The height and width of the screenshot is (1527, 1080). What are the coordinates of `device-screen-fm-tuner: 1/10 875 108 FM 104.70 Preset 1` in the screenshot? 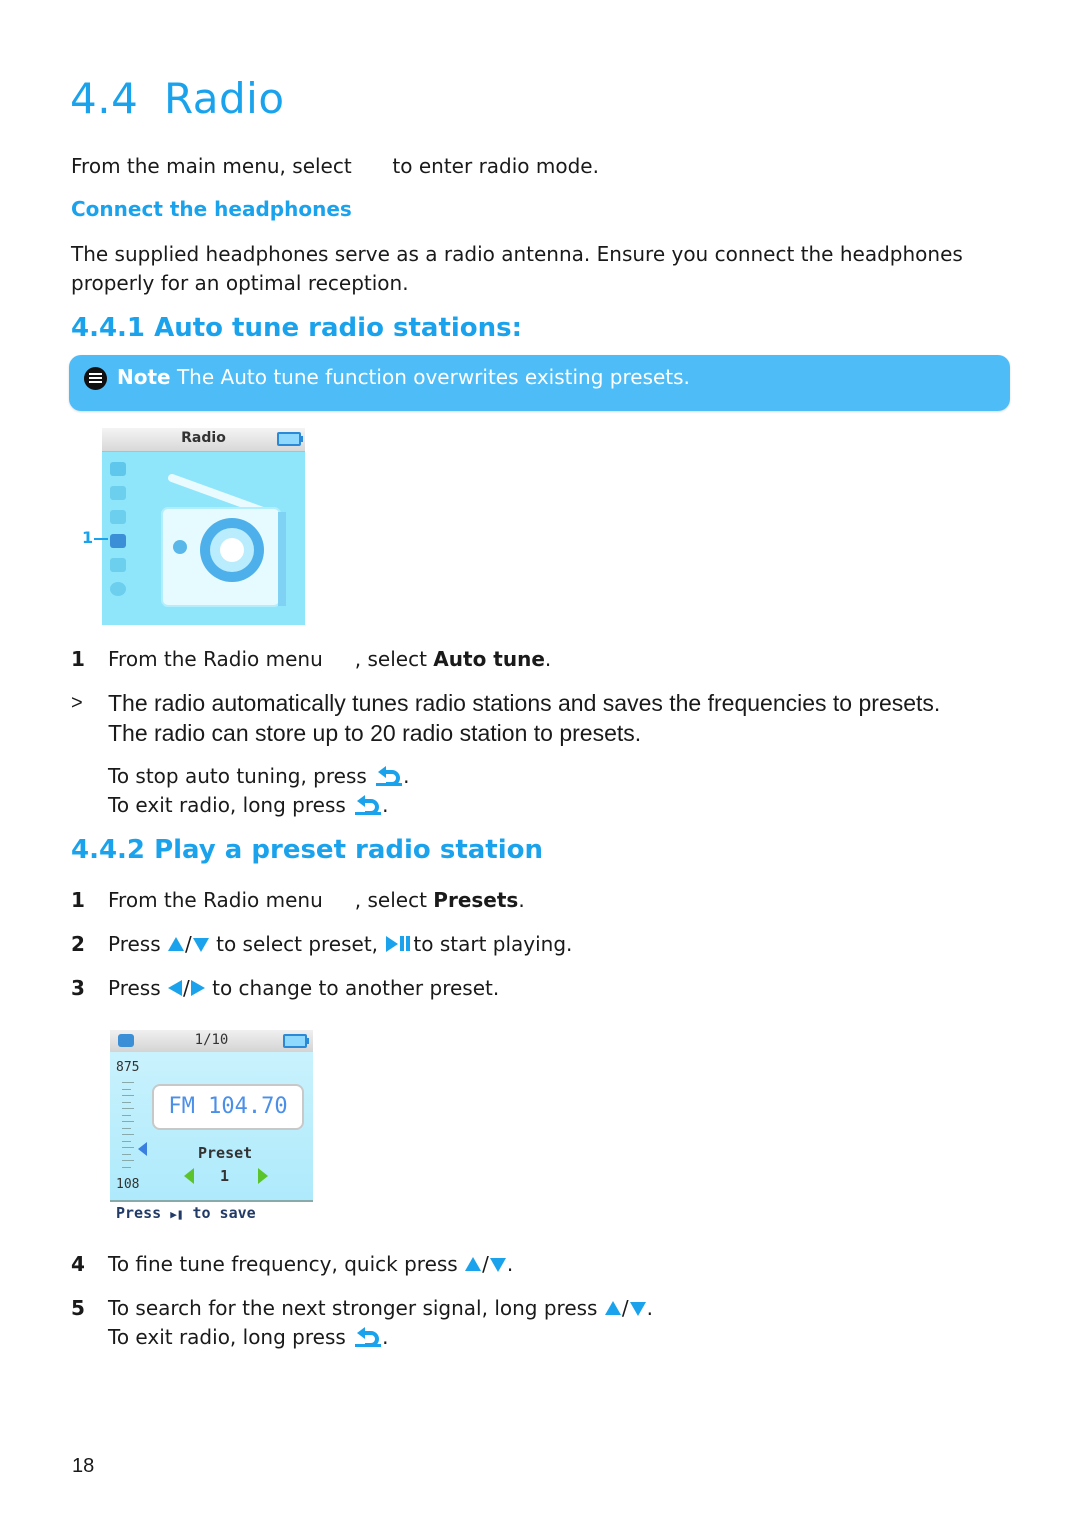 It's located at (211, 1116).